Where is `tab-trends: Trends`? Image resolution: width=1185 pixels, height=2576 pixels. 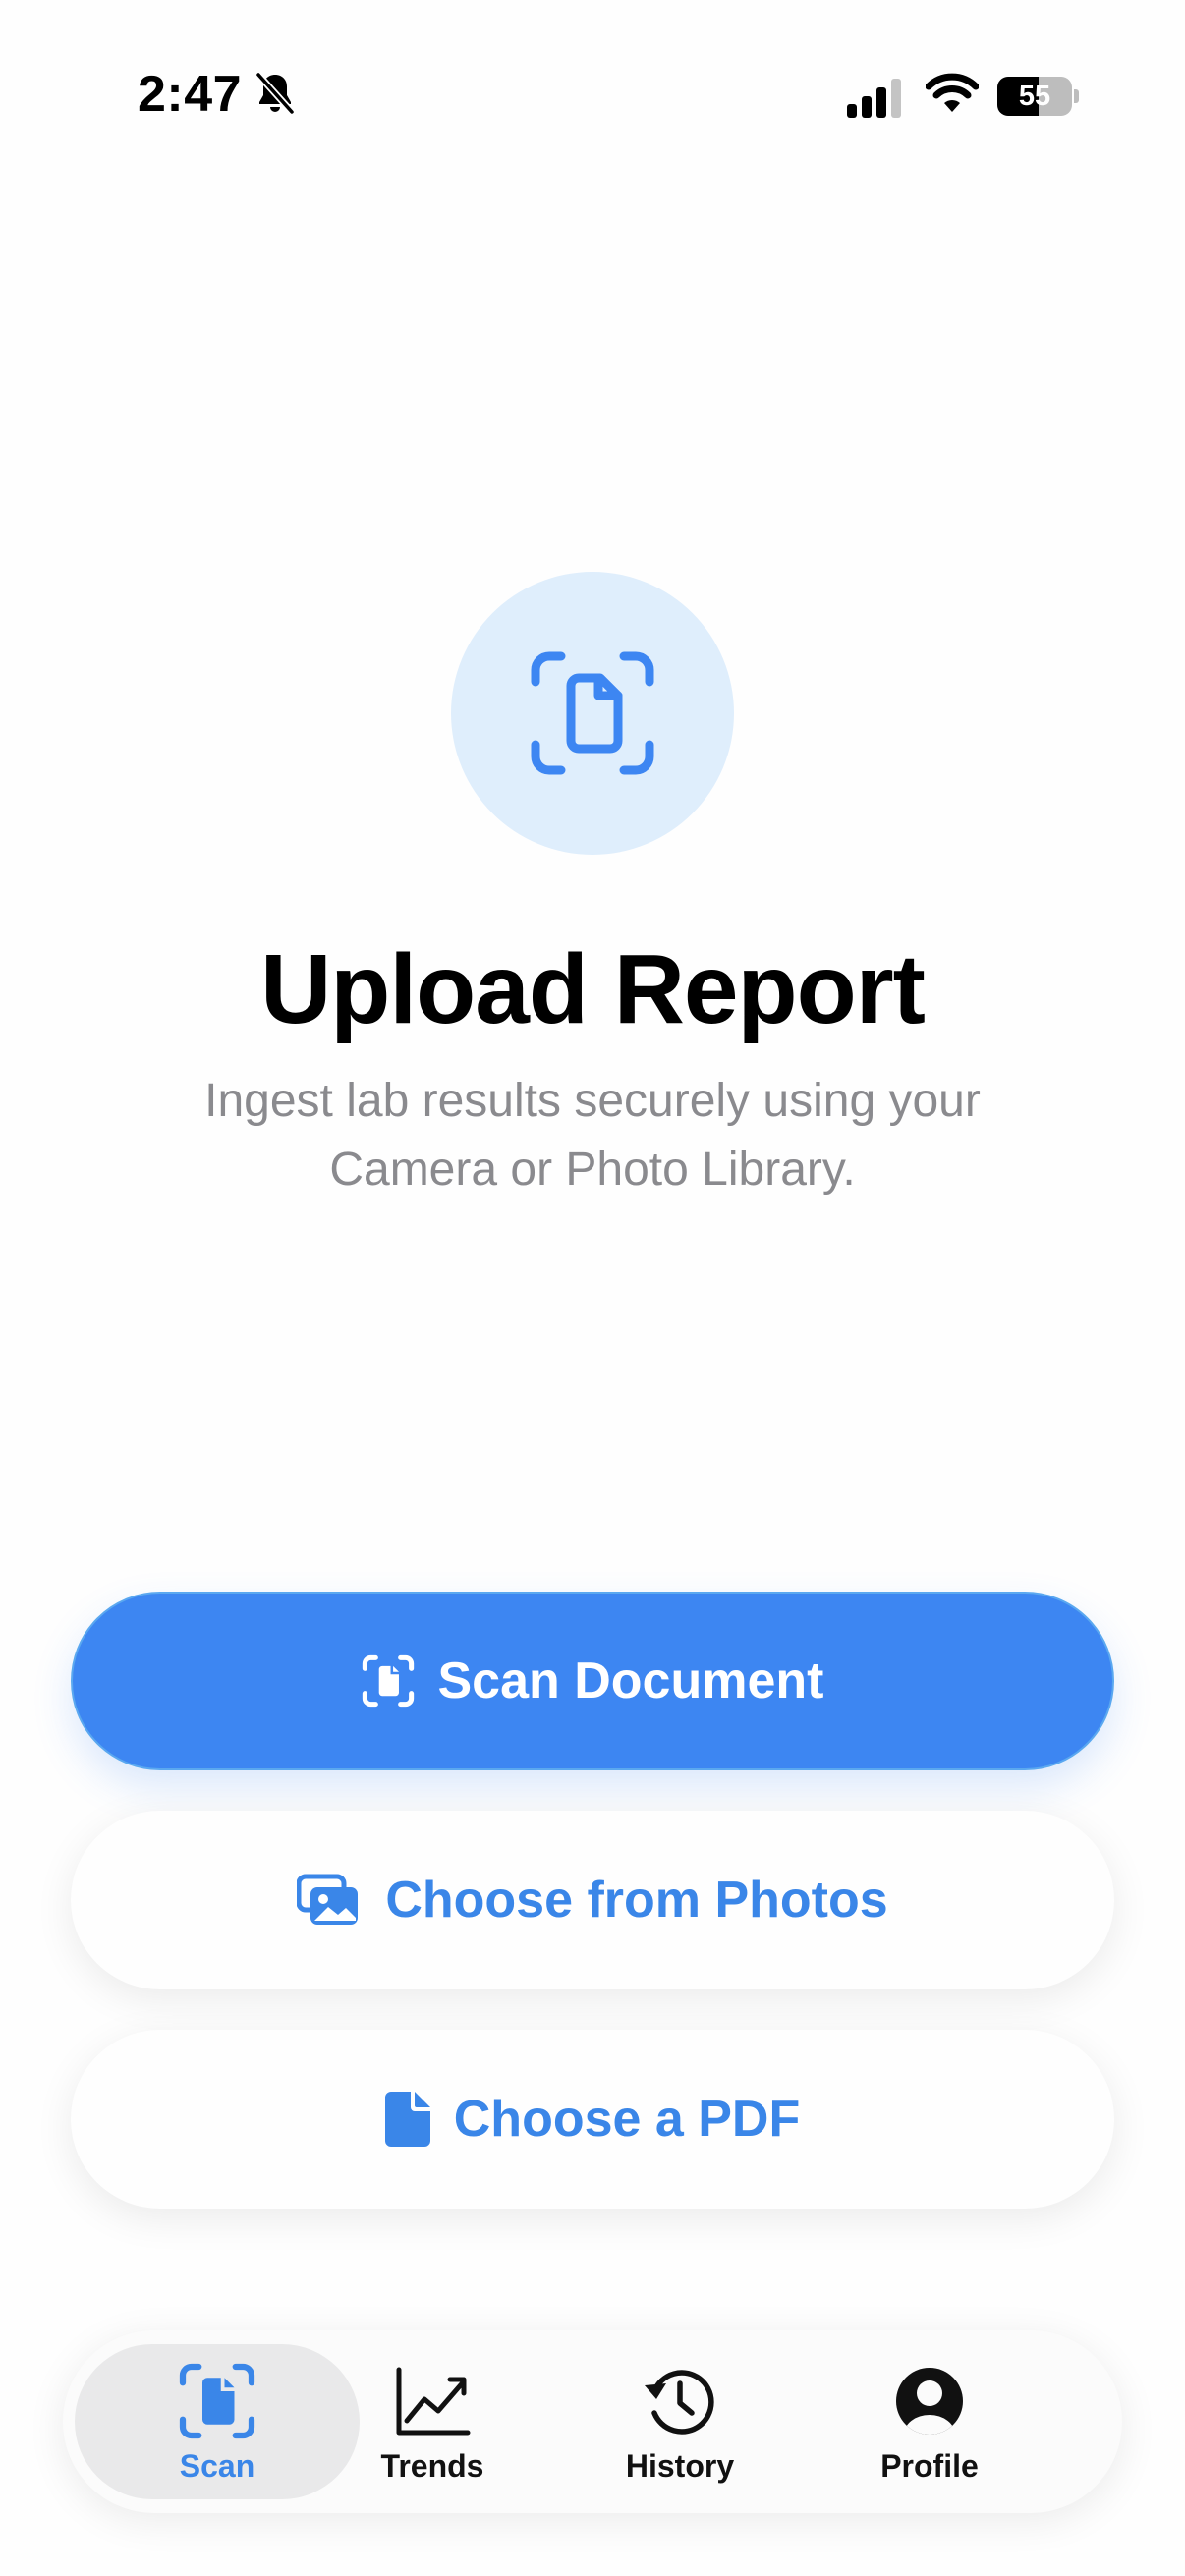 tab-trends: Trends is located at coordinates (432, 2421).